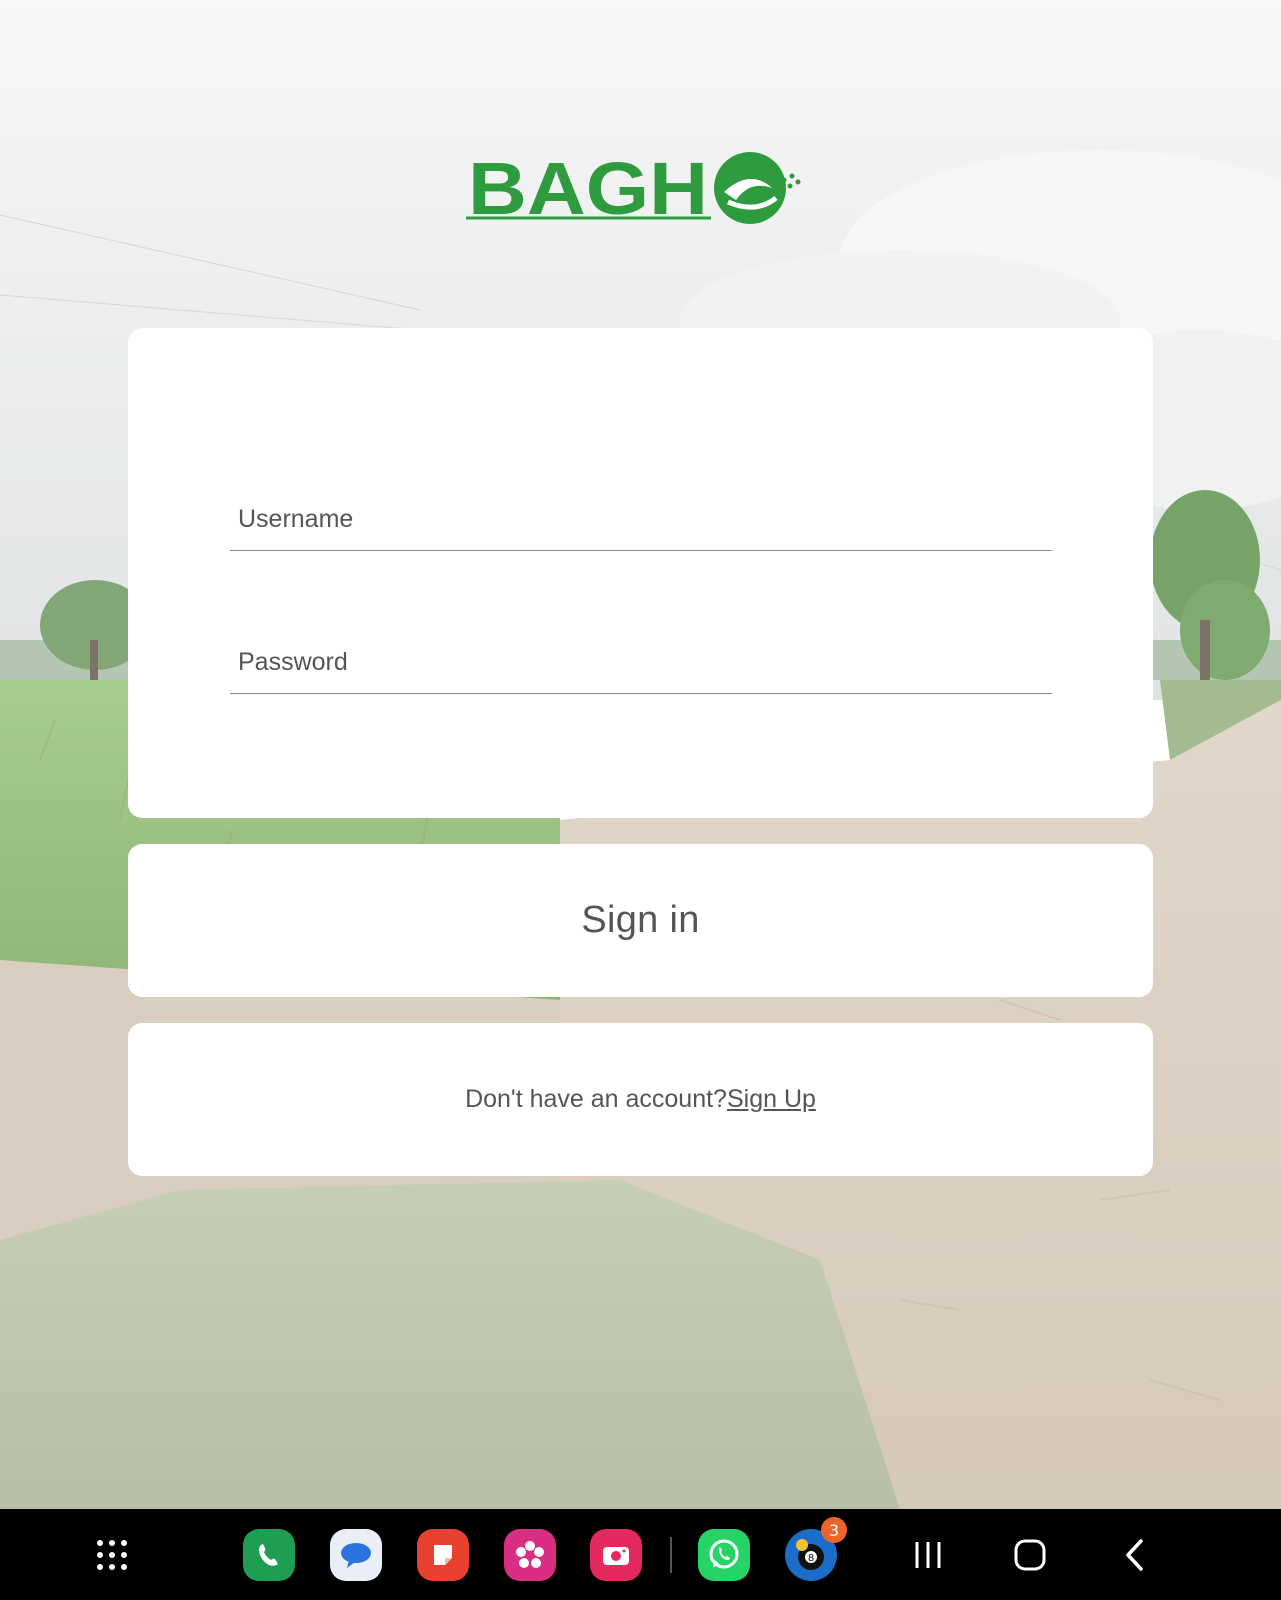 The image size is (1281, 1600). What do you see at coordinates (596, 1099) in the screenshot?
I see `signup-prompt-text: Don't have an account?` at bounding box center [596, 1099].